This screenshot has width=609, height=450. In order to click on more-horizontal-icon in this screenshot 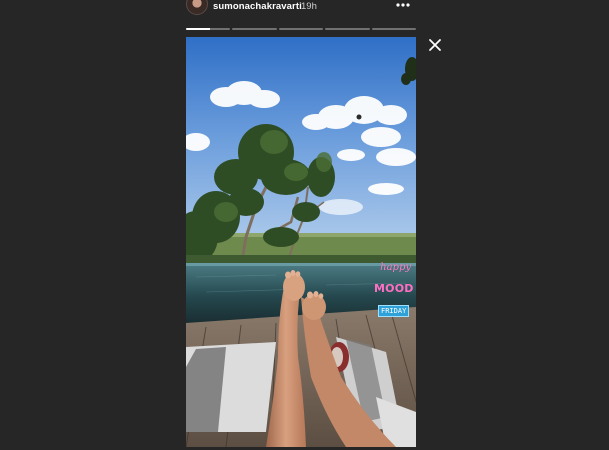, I will do `click(403, 5)`.